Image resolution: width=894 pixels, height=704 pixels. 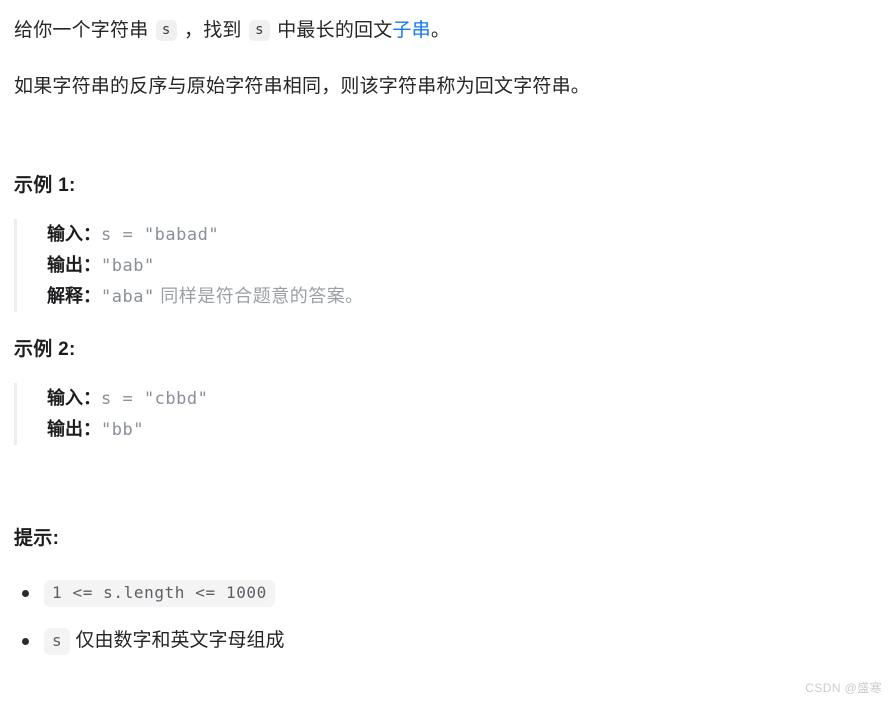 I want to click on hint-code: 1 <= s.length <= 1000, so click(x=159, y=593).